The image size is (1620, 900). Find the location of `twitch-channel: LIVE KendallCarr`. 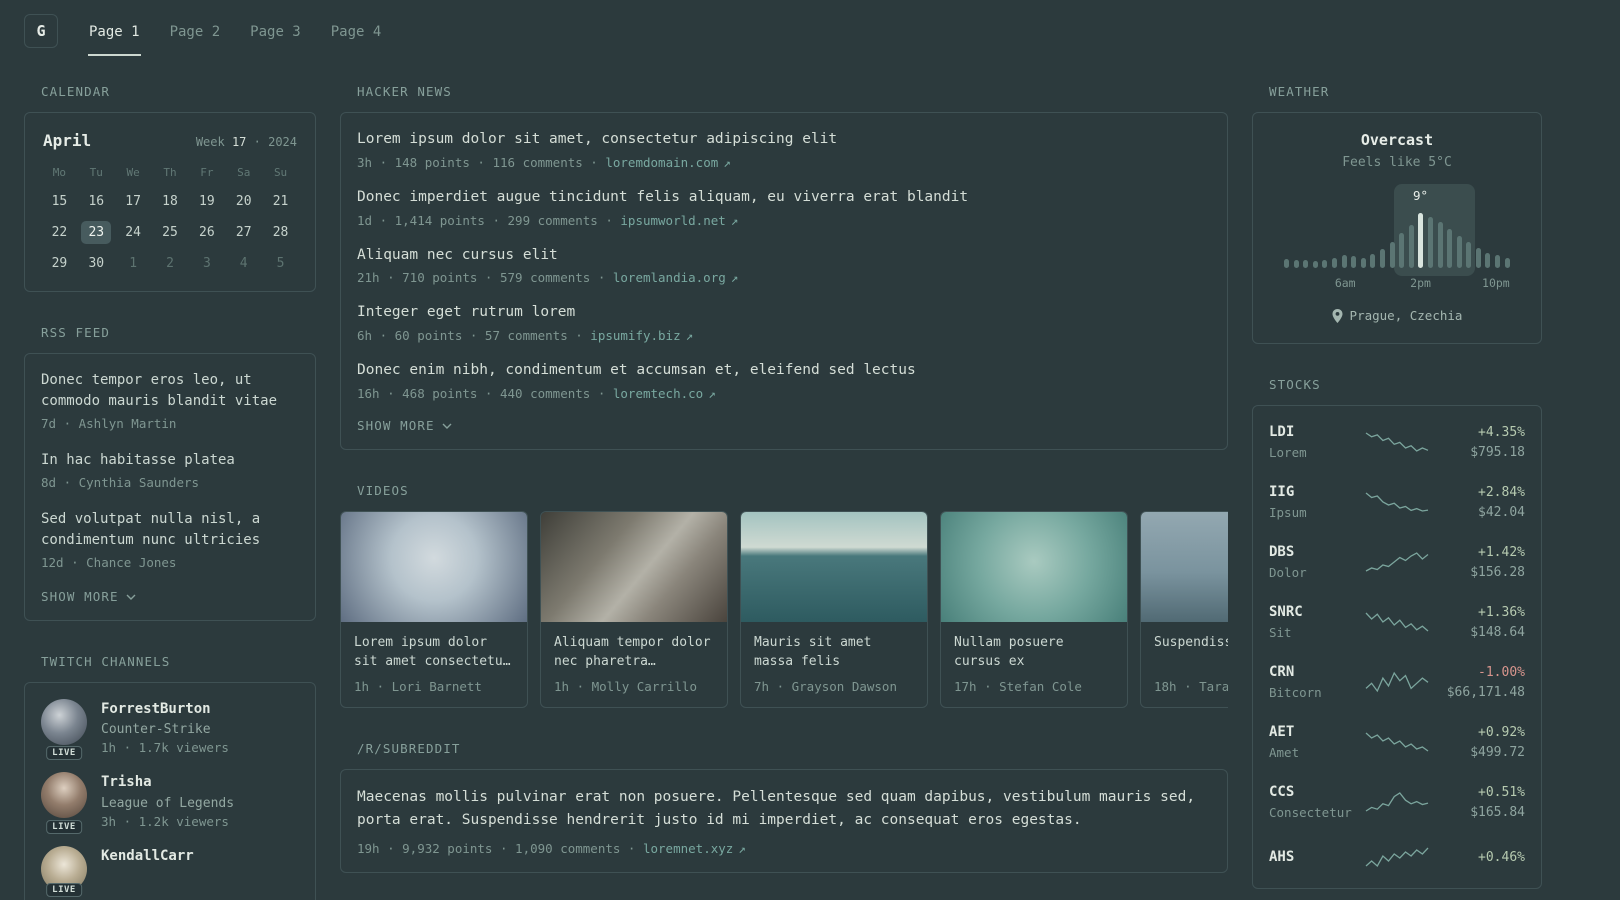

twitch-channel: LIVE KendallCarr is located at coordinates (170, 871).